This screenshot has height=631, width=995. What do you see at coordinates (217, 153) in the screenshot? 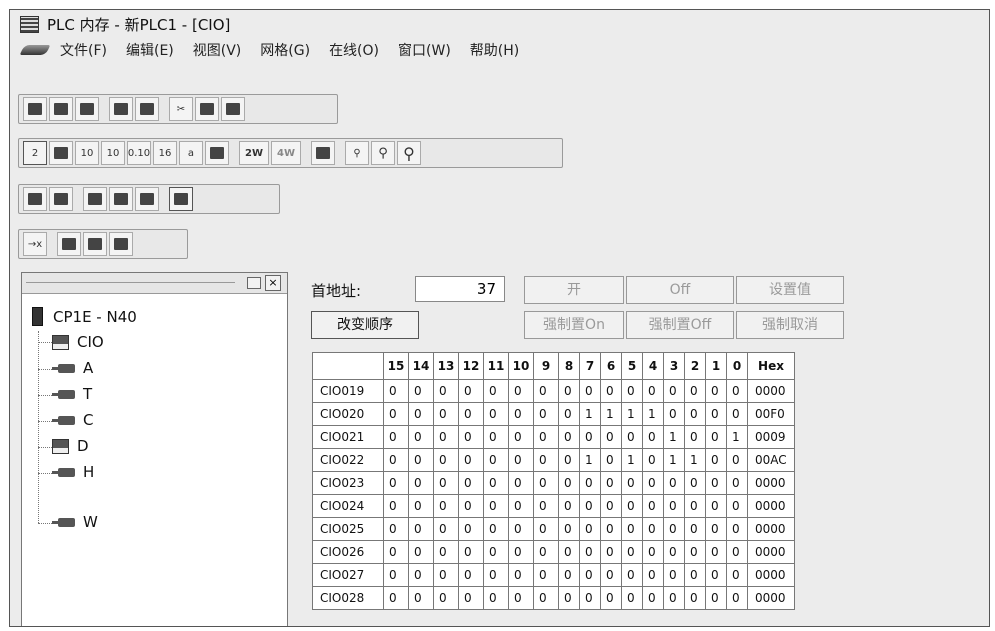
I see `double-float-button` at bounding box center [217, 153].